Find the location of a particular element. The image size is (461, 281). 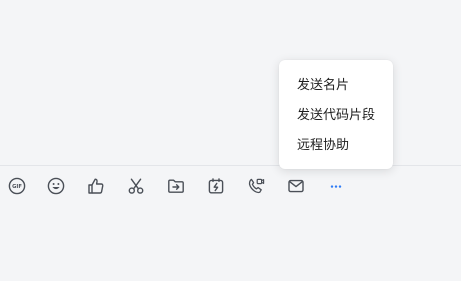

more-popup-menu: 发送名片 发送代码片段 远程协助 is located at coordinates (336, 114).